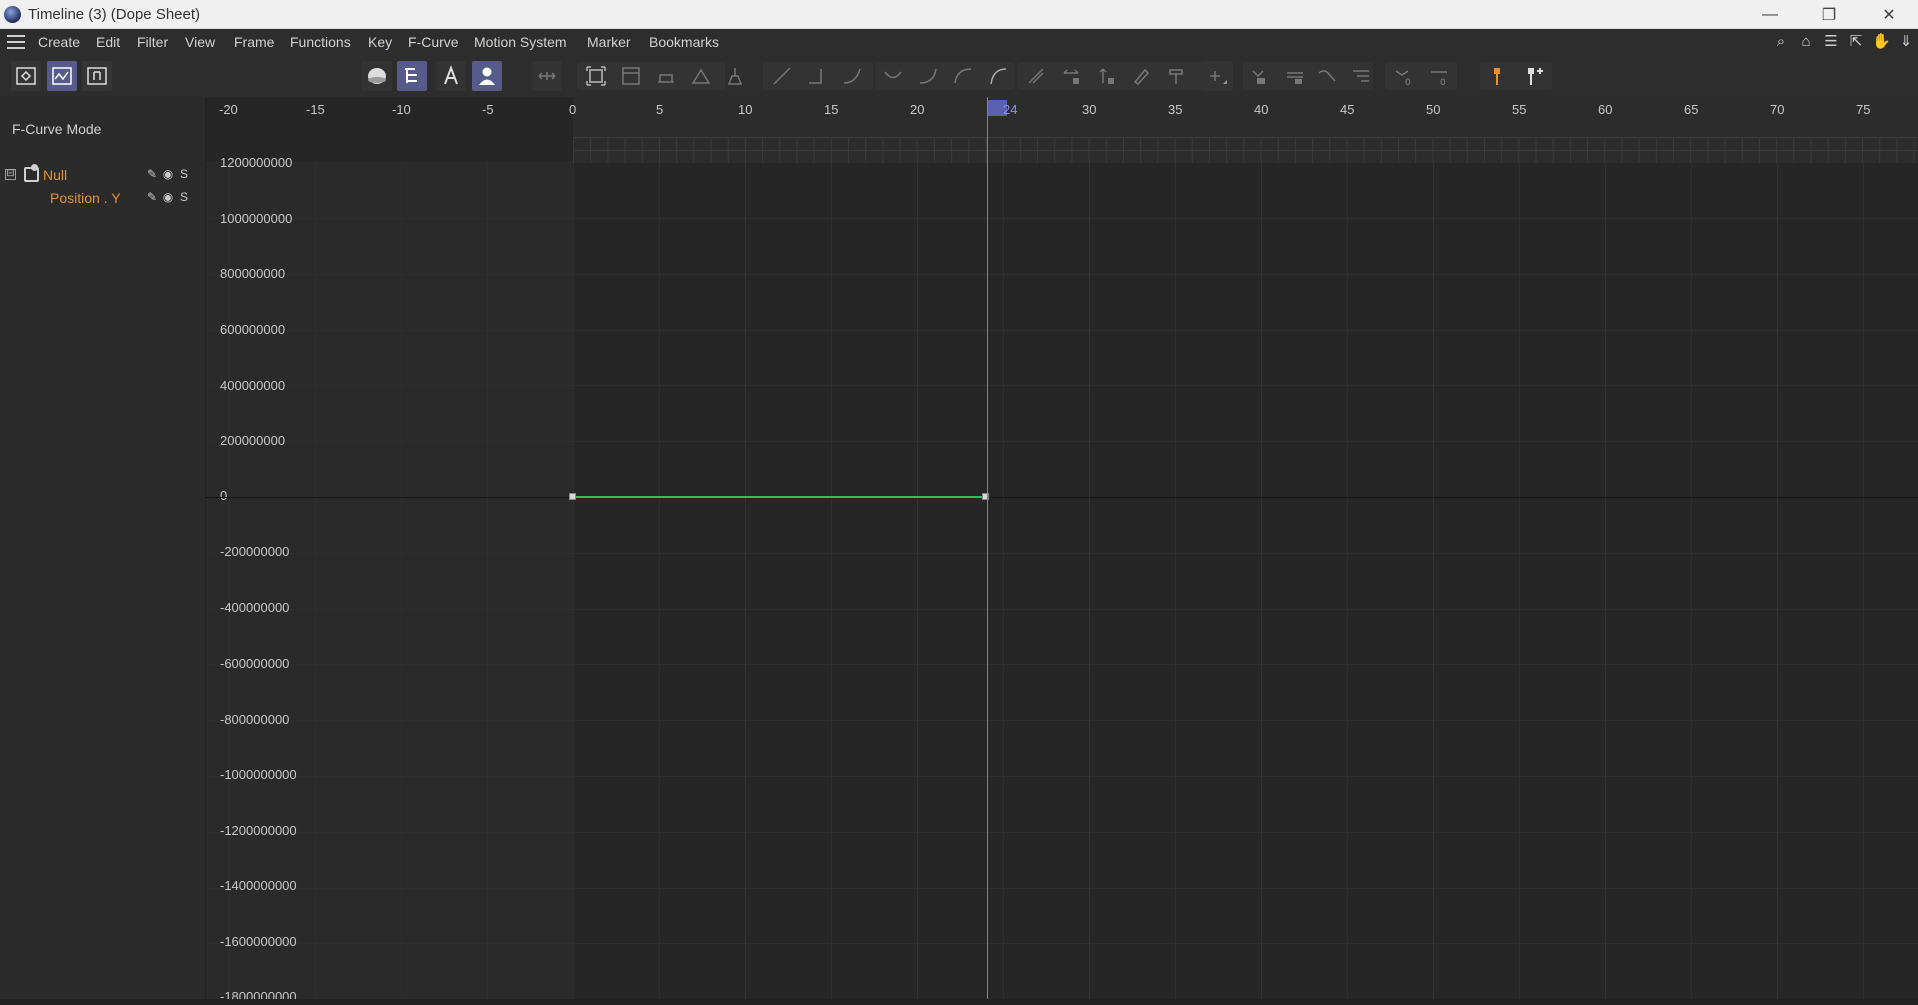 This screenshot has width=1918, height=1005. I want to click on frame-tick: 60, so click(1605, 109).